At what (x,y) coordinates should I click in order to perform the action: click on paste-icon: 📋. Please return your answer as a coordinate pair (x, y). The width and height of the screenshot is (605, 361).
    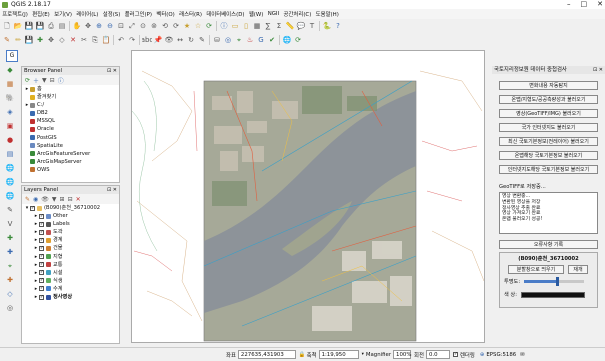
    Looking at the image, I should click on (106, 40).